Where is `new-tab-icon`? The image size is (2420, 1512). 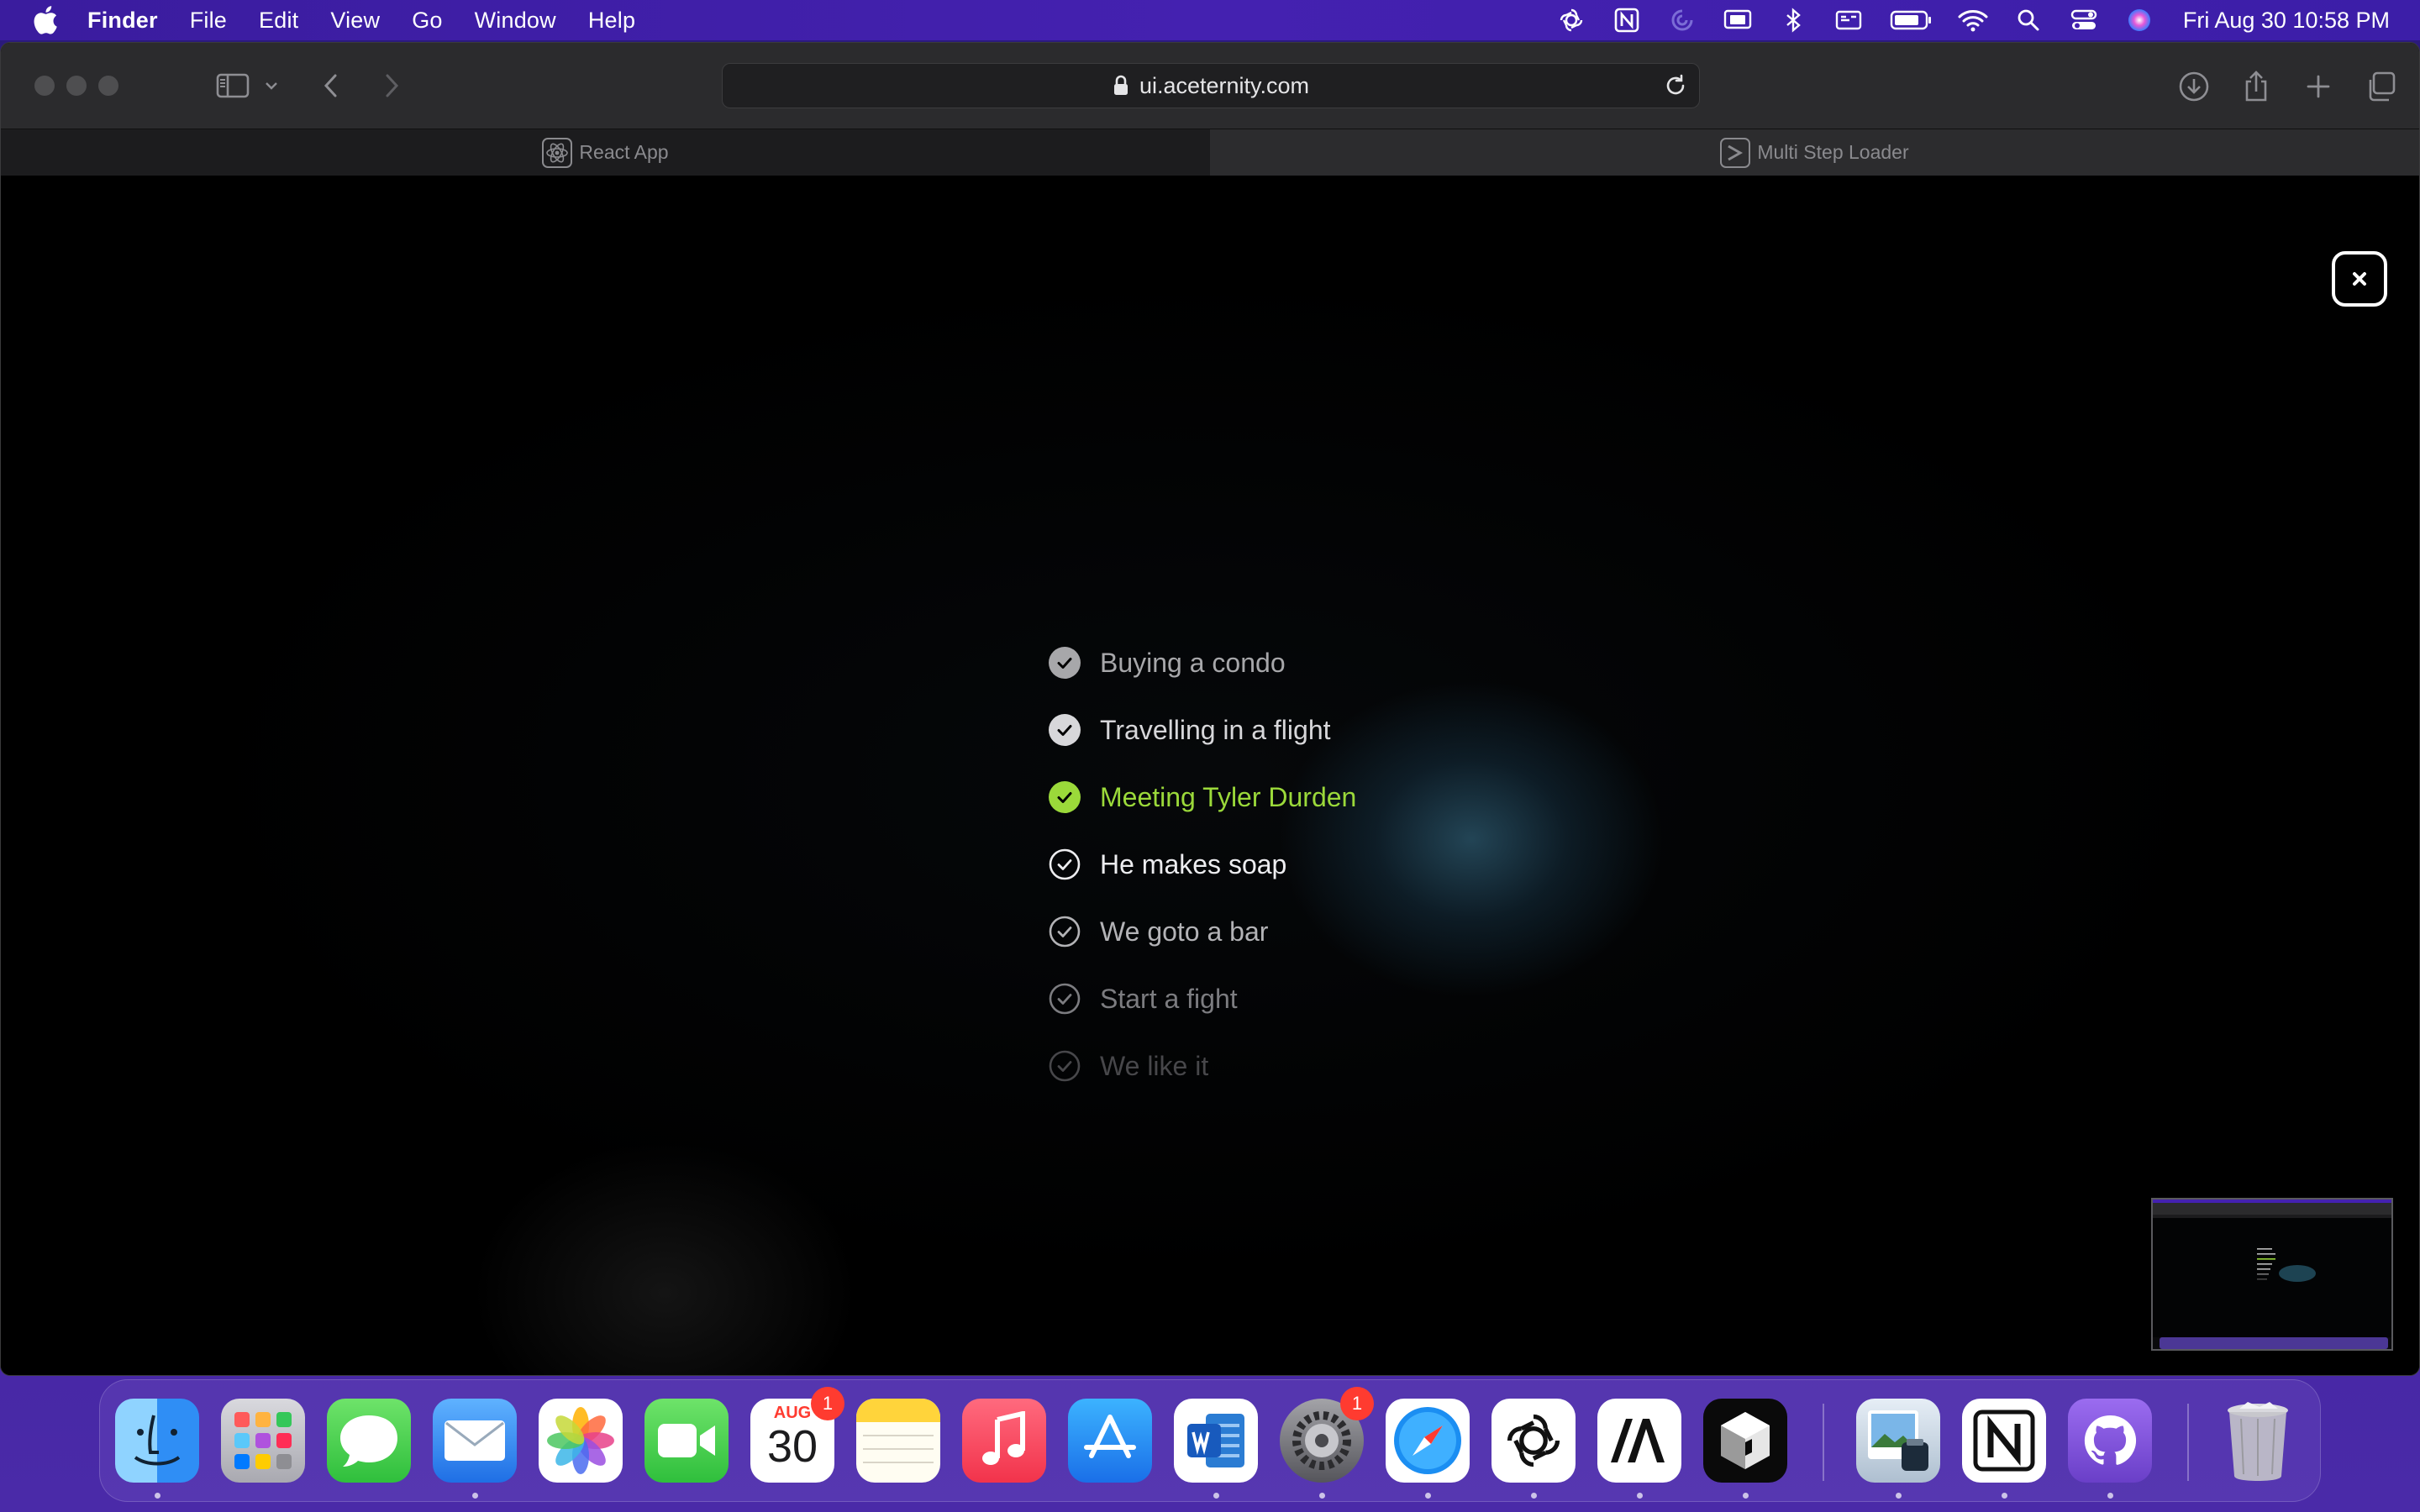 new-tab-icon is located at coordinates (2318, 86).